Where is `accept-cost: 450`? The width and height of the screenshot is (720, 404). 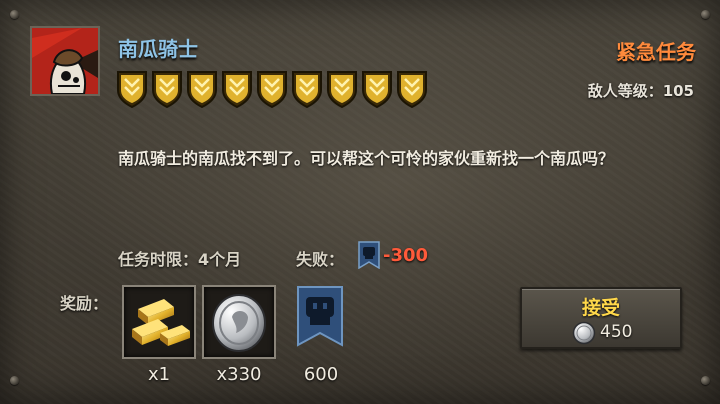 accept-cost: 450 is located at coordinates (616, 332).